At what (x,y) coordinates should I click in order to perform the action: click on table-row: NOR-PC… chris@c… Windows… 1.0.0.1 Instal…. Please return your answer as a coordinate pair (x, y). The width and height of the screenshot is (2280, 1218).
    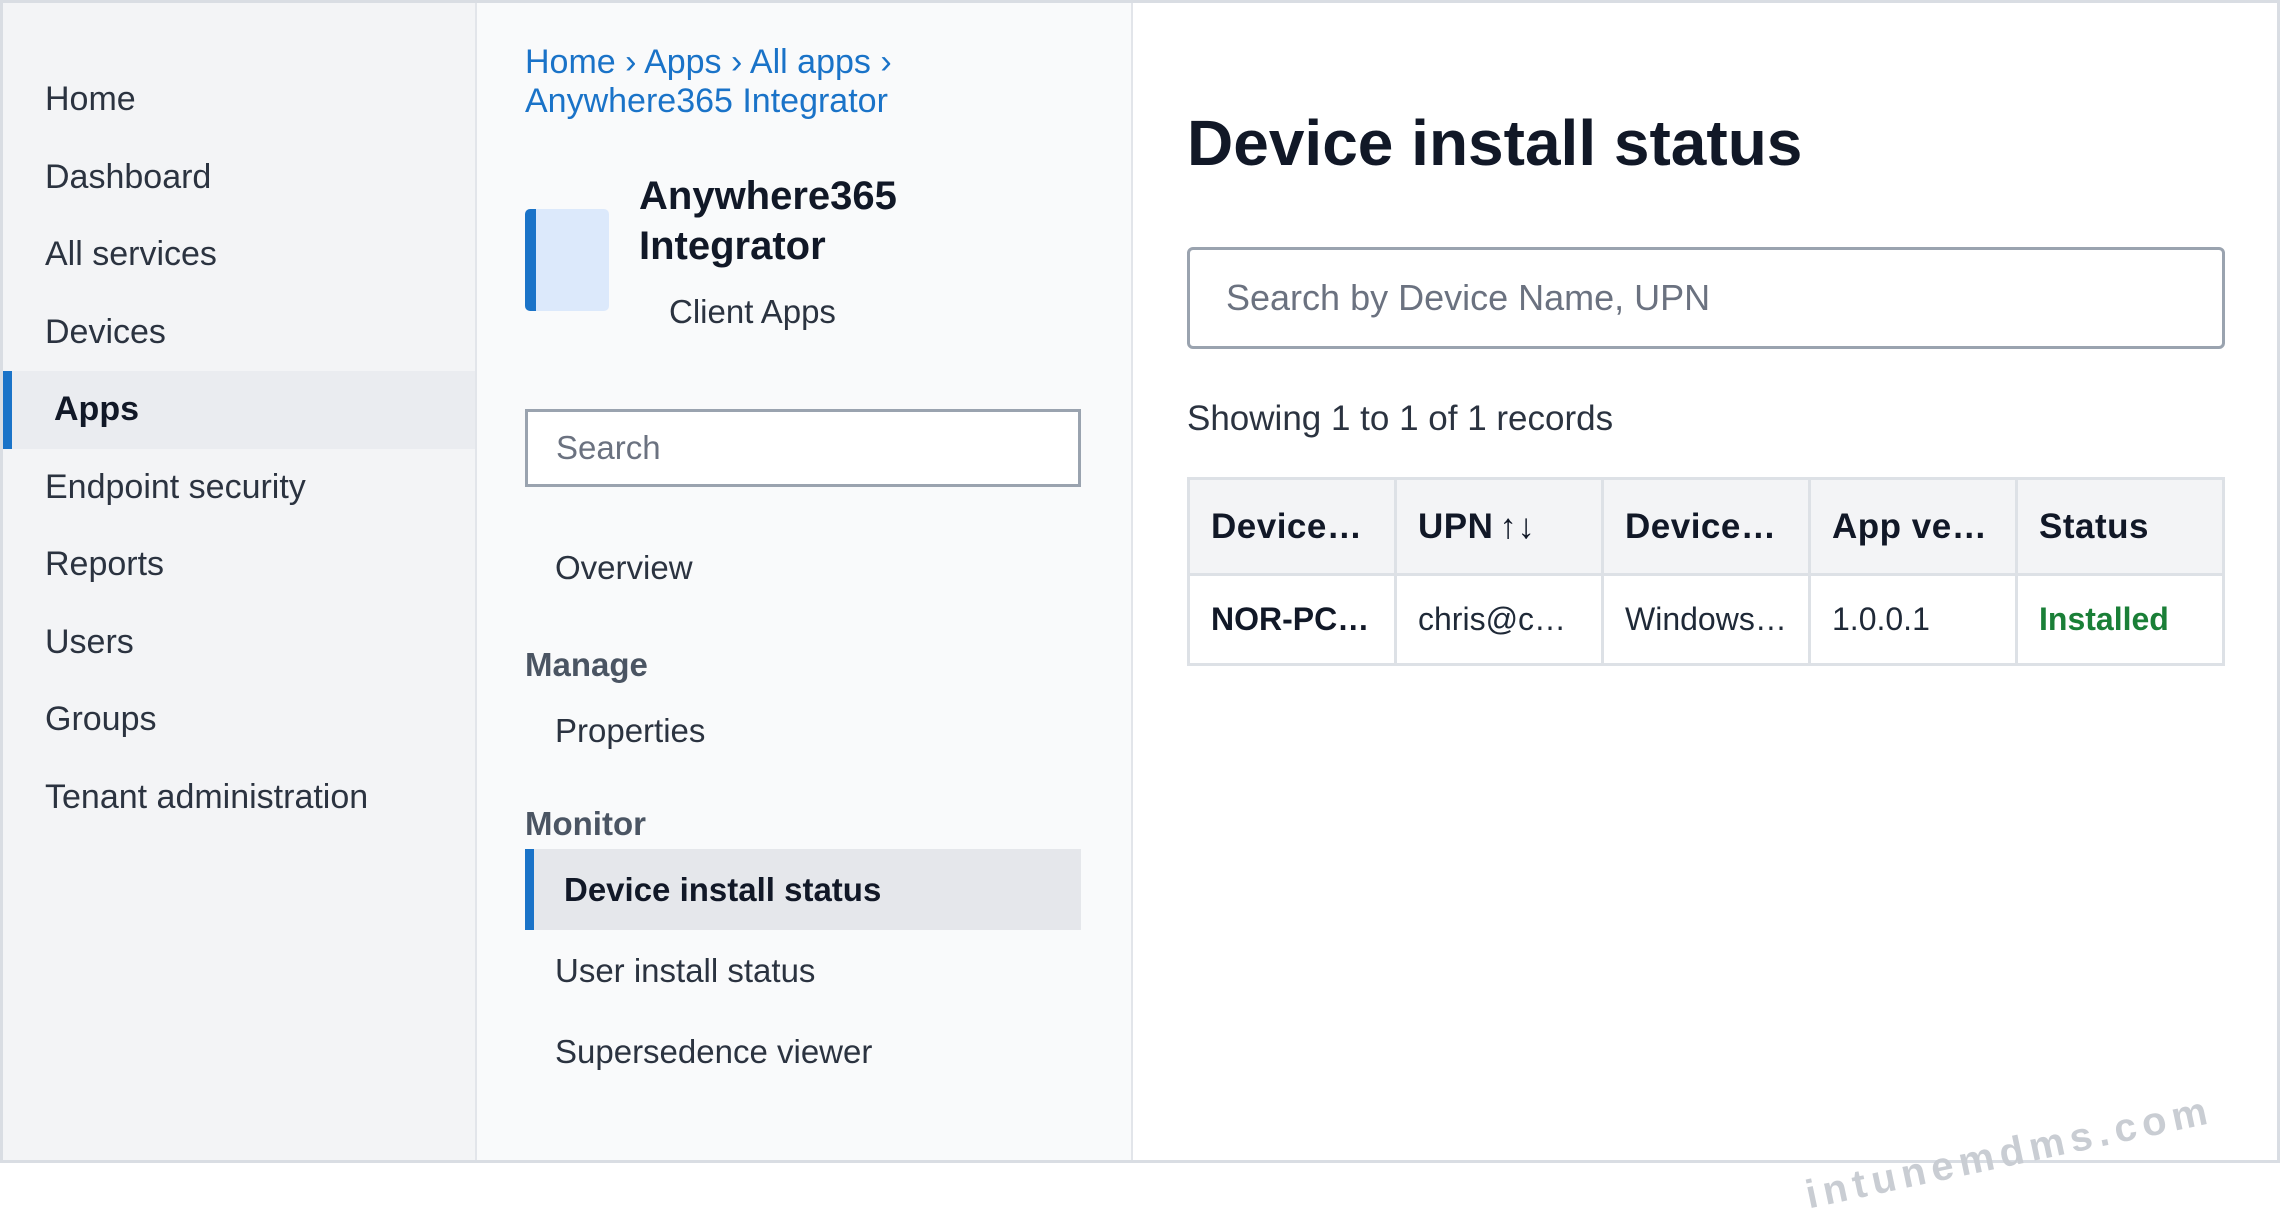
    Looking at the image, I should click on (1706, 619).